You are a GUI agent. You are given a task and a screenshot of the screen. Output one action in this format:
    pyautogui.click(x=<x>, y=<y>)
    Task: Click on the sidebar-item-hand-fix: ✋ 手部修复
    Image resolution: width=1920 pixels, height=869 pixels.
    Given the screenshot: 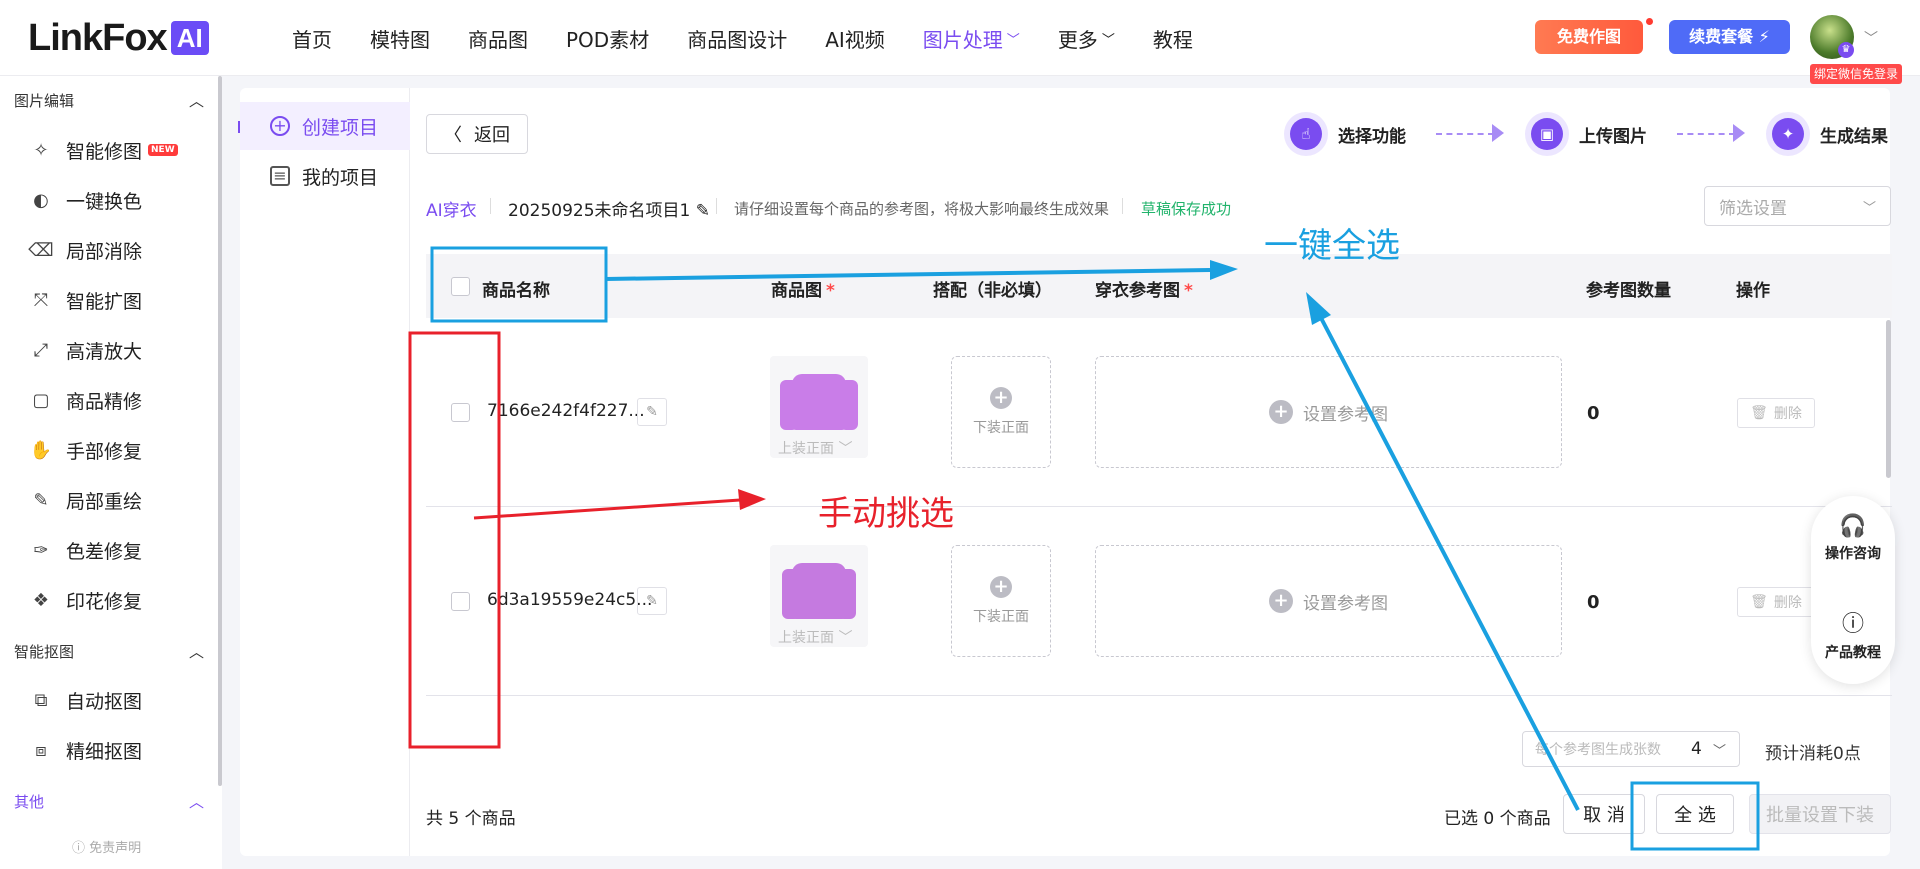 What is the action you would take?
    pyautogui.click(x=86, y=450)
    